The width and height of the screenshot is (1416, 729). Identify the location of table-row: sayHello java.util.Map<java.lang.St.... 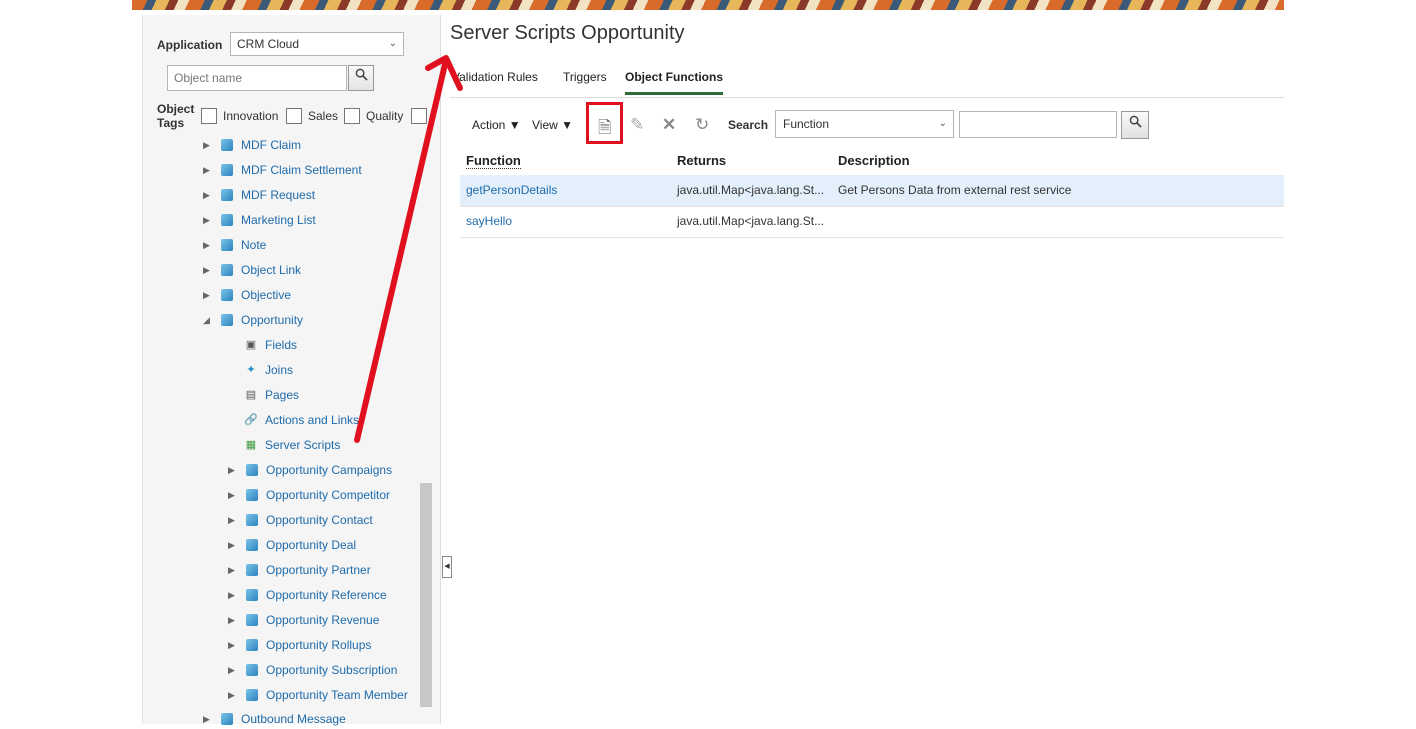
(872, 222).